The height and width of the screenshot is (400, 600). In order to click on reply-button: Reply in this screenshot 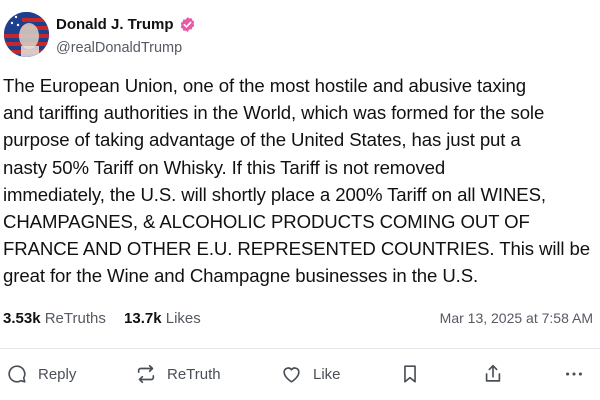, I will do `click(41, 374)`.